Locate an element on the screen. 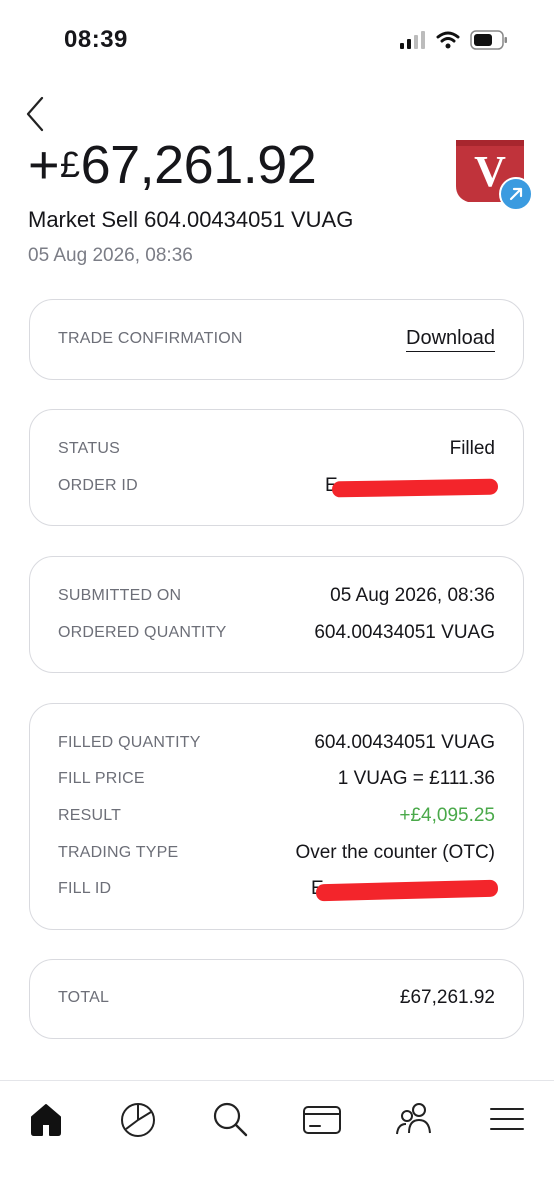 The height and width of the screenshot is (1201, 554). total-card: TOTAL £67,261.92 is located at coordinates (276, 999).